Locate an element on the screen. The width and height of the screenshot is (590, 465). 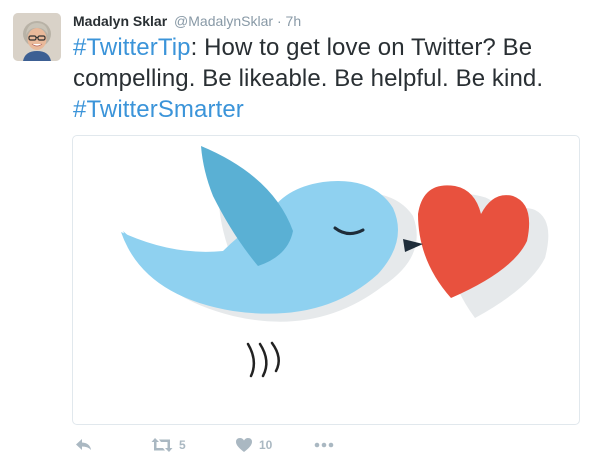
like-button: 10 is located at coordinates (253, 445).